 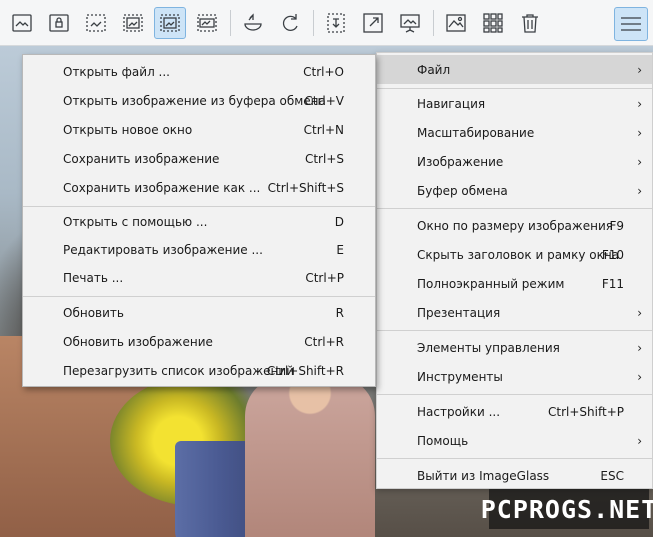 What do you see at coordinates (339, 312) in the screenshot?
I see `menu-item-shortcut: R` at bounding box center [339, 312].